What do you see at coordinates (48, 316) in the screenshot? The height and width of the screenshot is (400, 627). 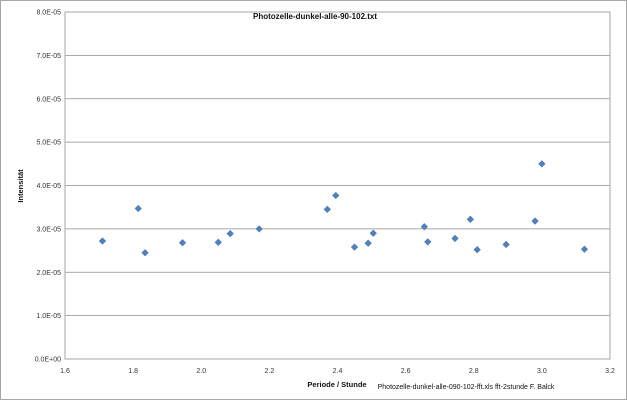 I see `y-tick-label: 1.0E-05` at bounding box center [48, 316].